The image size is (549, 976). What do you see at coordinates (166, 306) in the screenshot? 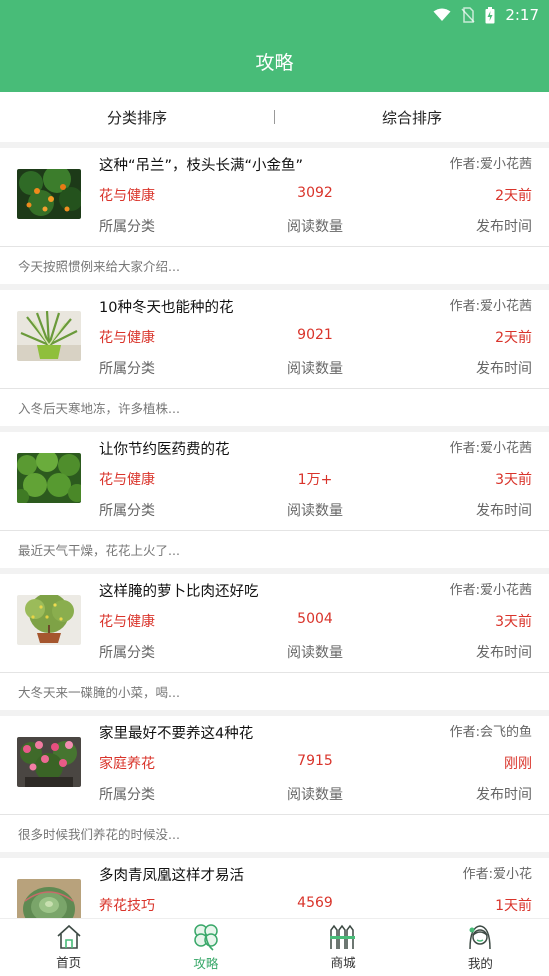
I see `article-title: 10种冬天也能种的花` at bounding box center [166, 306].